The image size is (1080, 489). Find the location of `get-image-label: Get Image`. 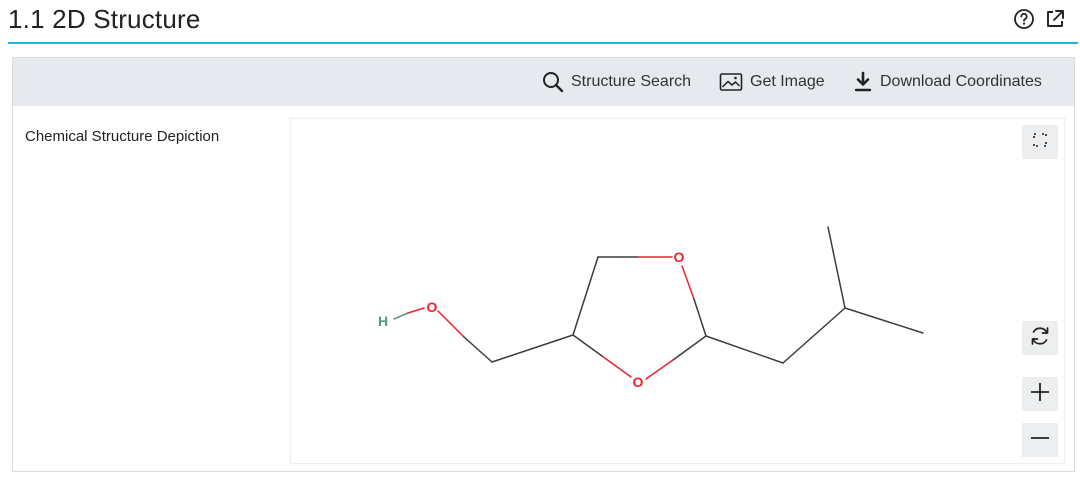

get-image-label: Get Image is located at coordinates (787, 81).